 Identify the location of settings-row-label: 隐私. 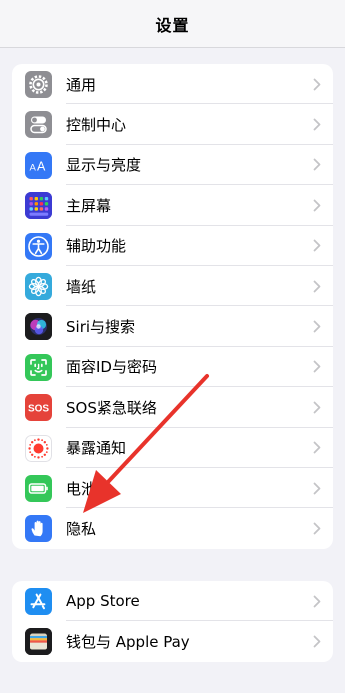
(81, 528).